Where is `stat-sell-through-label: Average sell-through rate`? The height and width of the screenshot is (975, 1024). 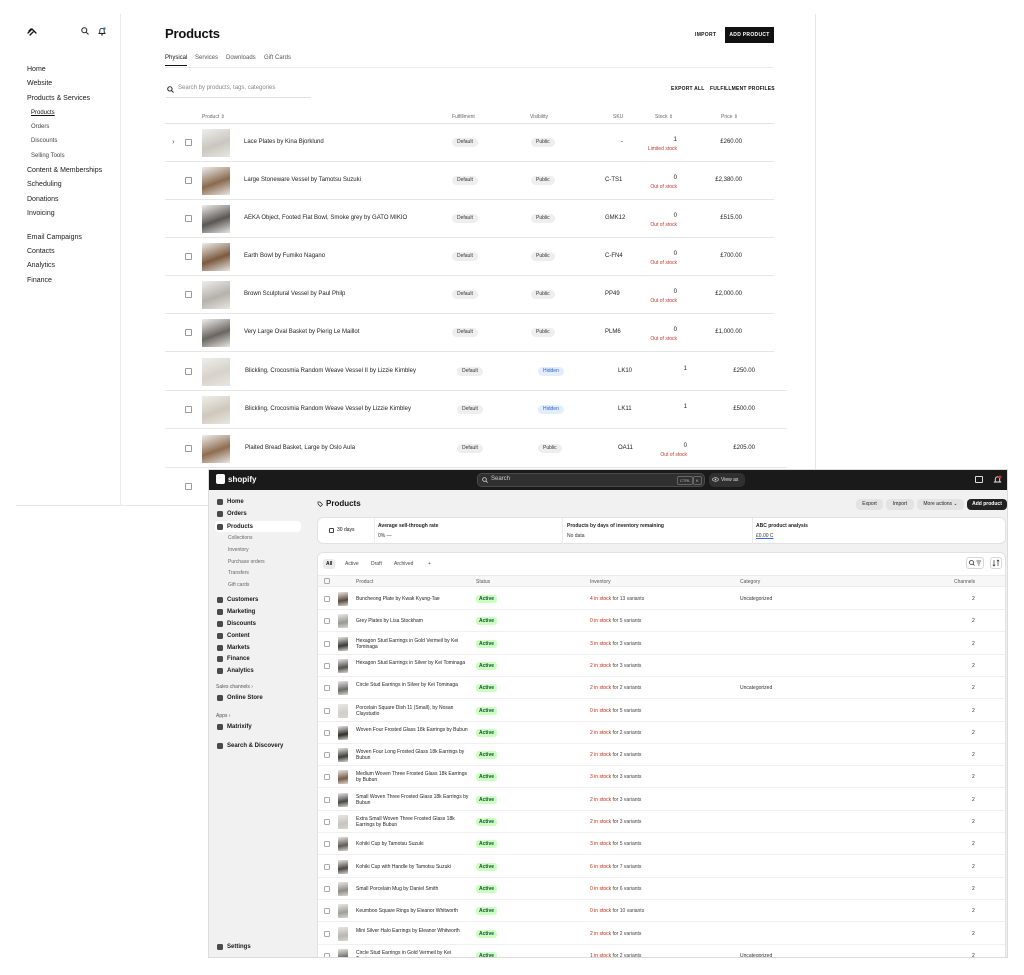 stat-sell-through-label: Average sell-through rate is located at coordinates (408, 526).